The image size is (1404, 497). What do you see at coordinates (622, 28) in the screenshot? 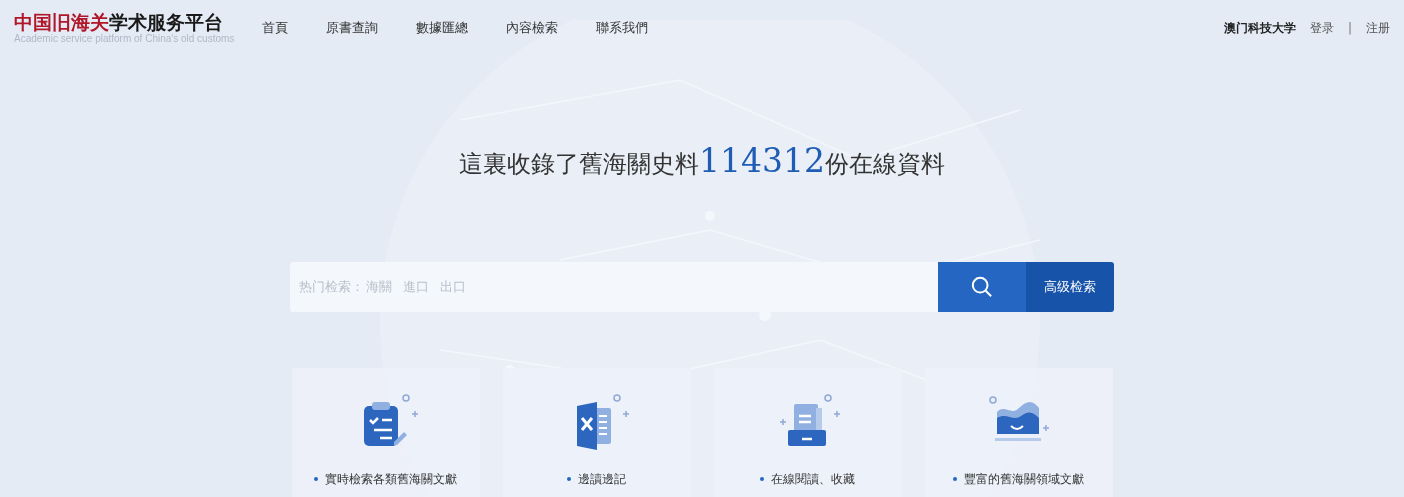
I see `nav-link: 聯系我們` at bounding box center [622, 28].